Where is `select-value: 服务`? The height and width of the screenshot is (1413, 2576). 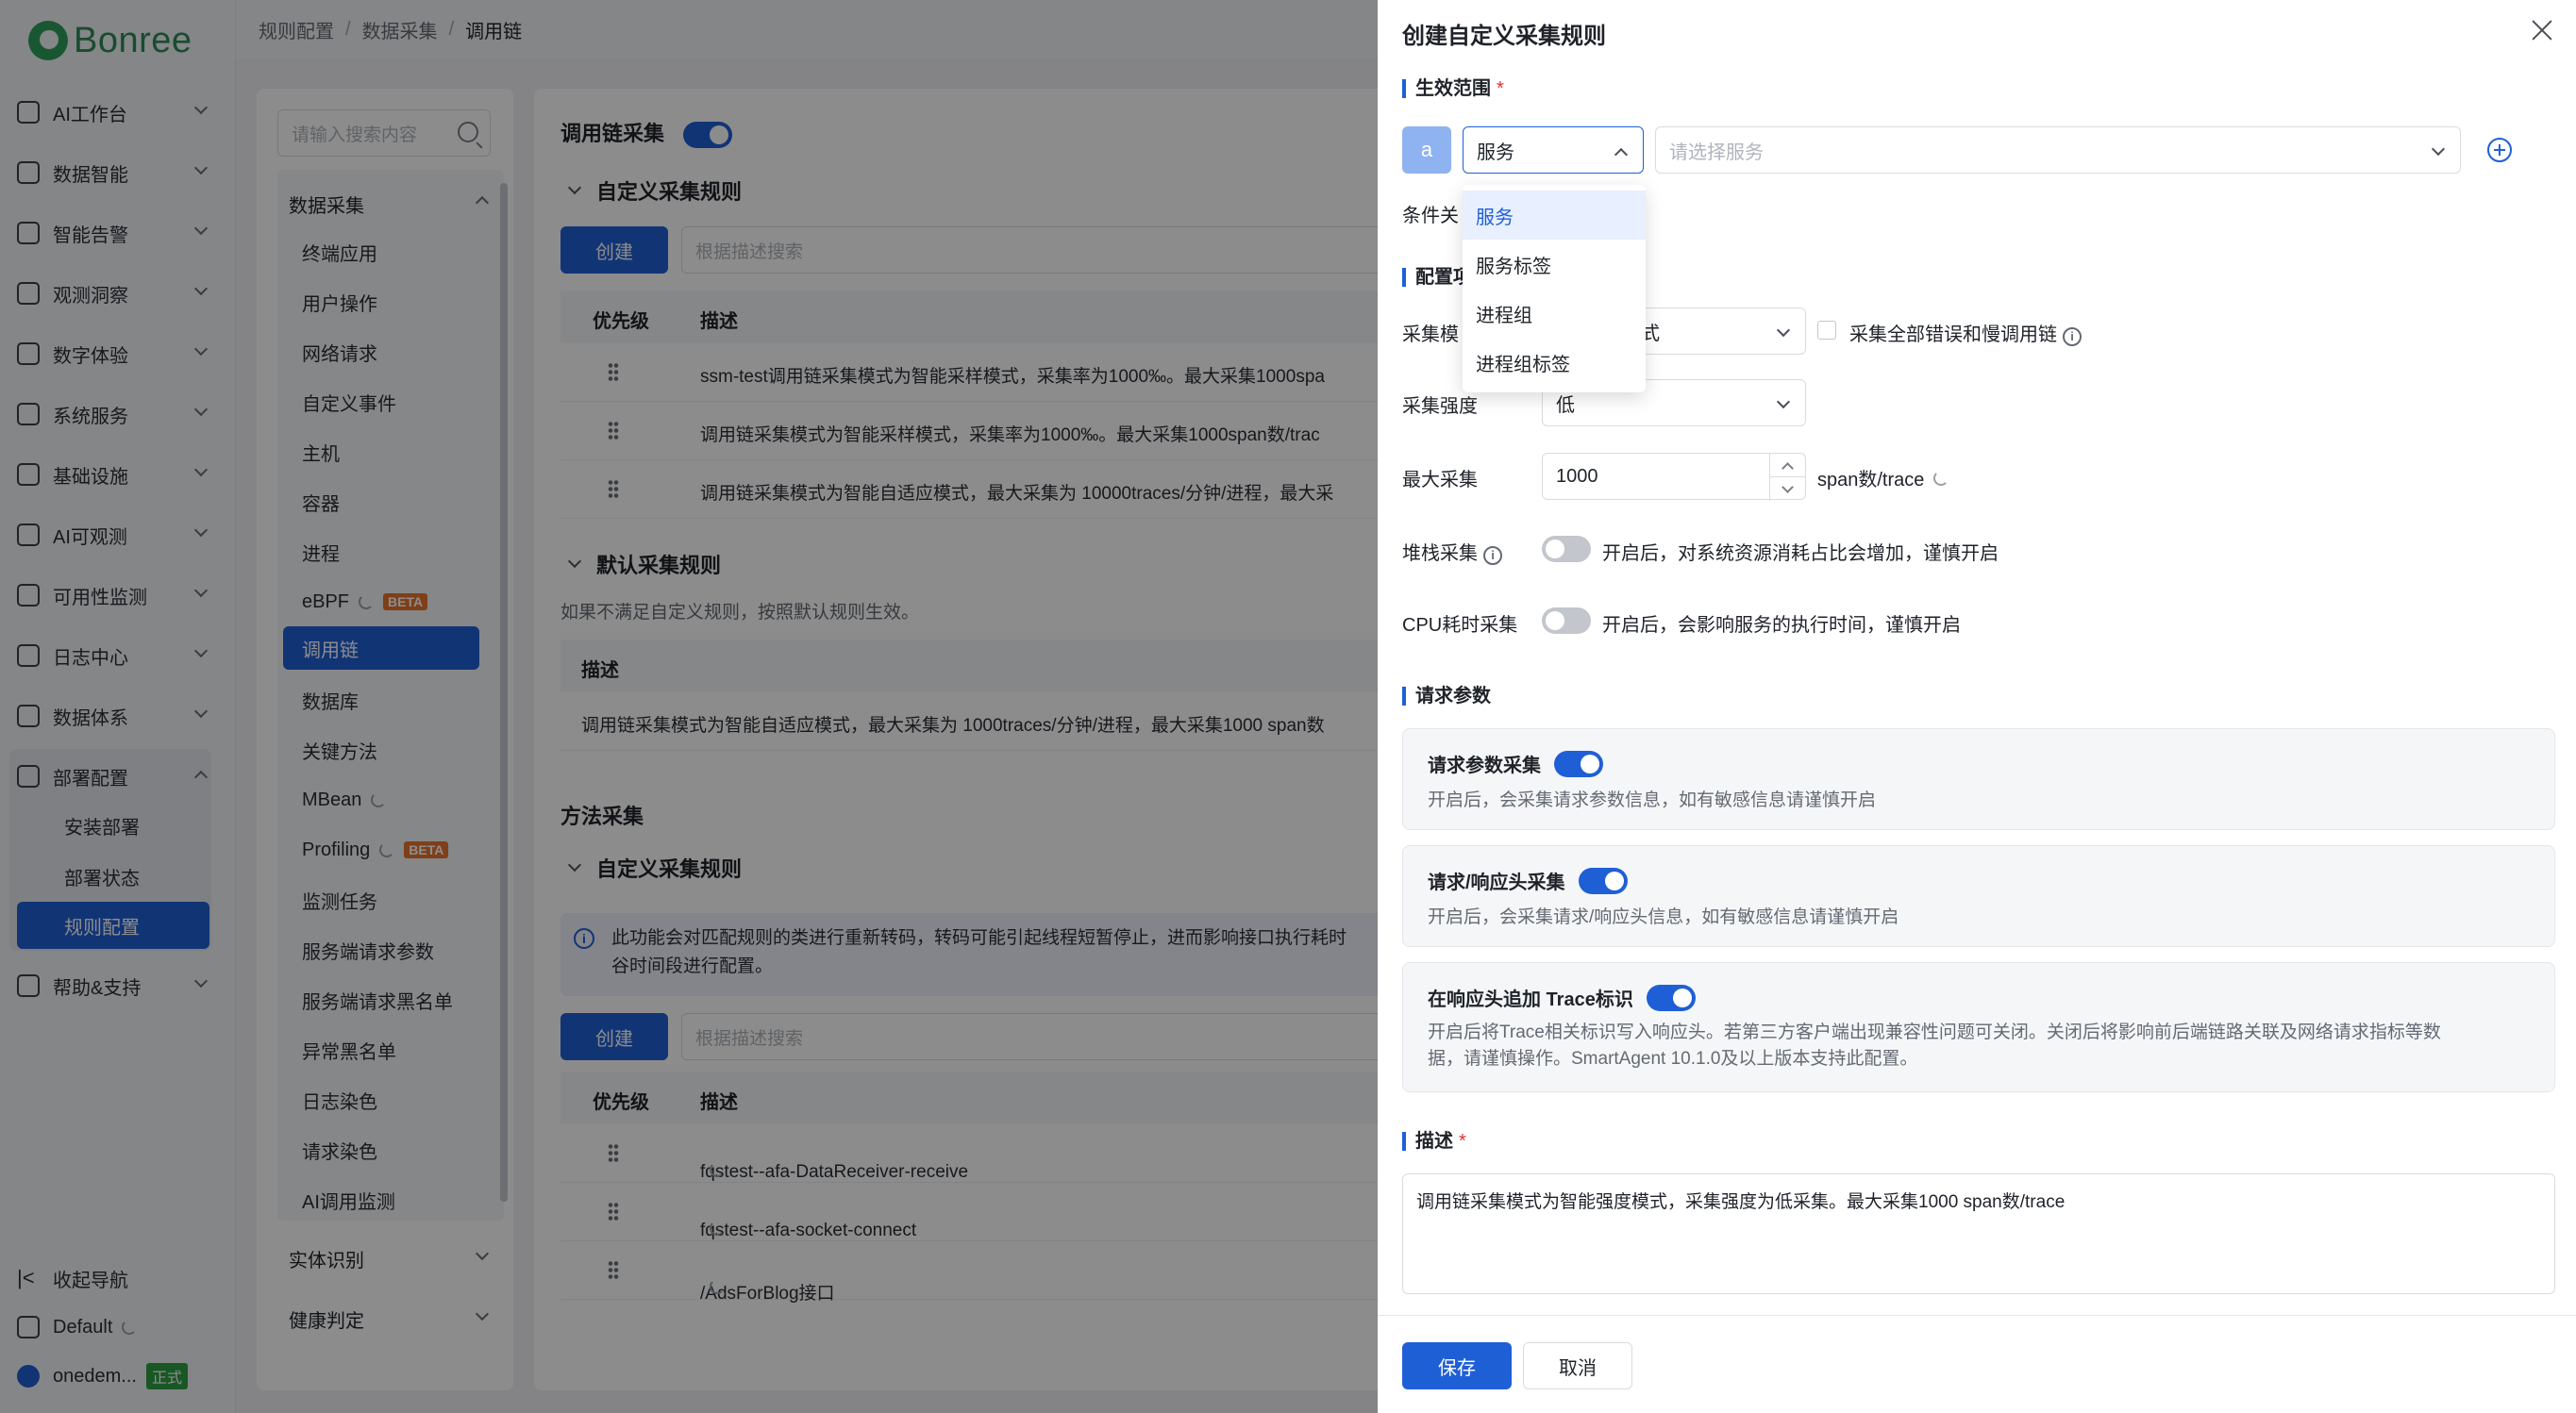
select-value: 服务 is located at coordinates (1495, 152).